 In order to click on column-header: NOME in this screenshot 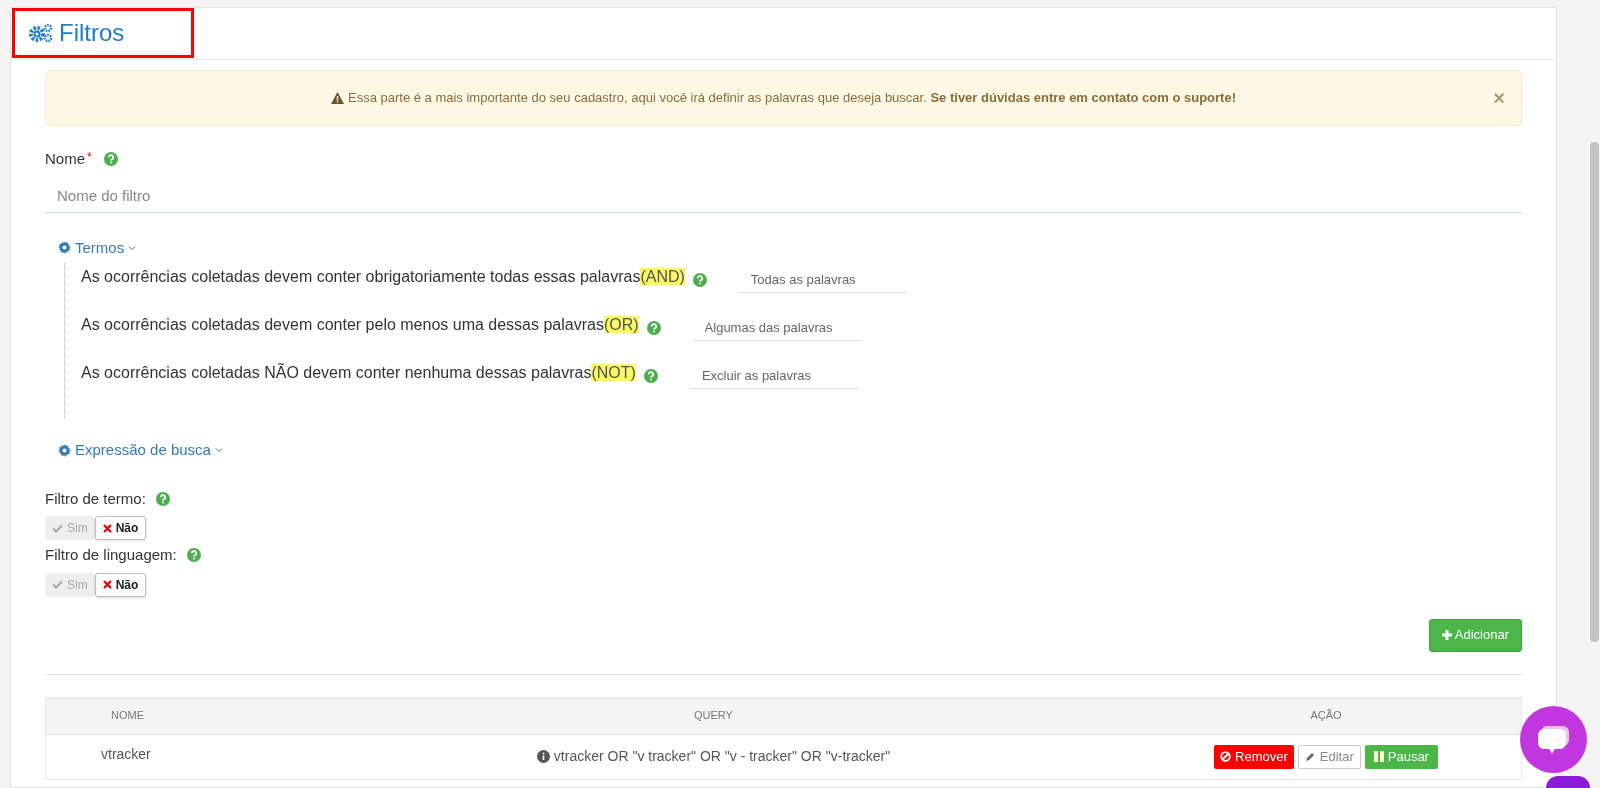, I will do `click(127, 716)`.